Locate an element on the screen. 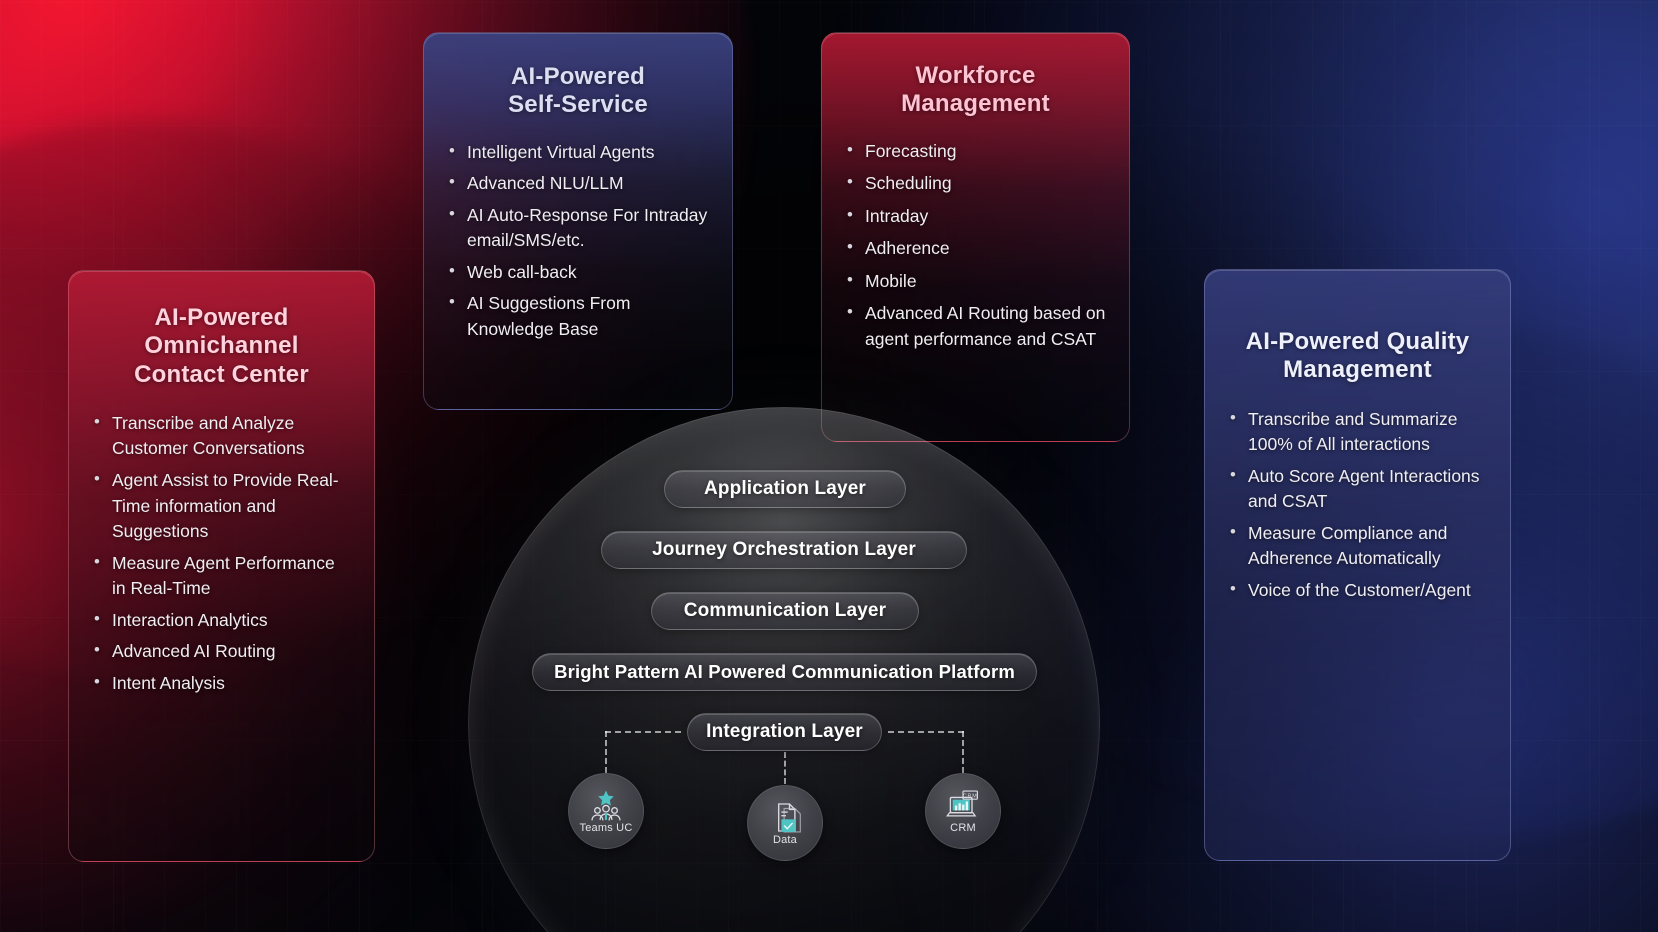 This screenshot has width=1658, height=932. list-item: Adherence is located at coordinates (975, 248).